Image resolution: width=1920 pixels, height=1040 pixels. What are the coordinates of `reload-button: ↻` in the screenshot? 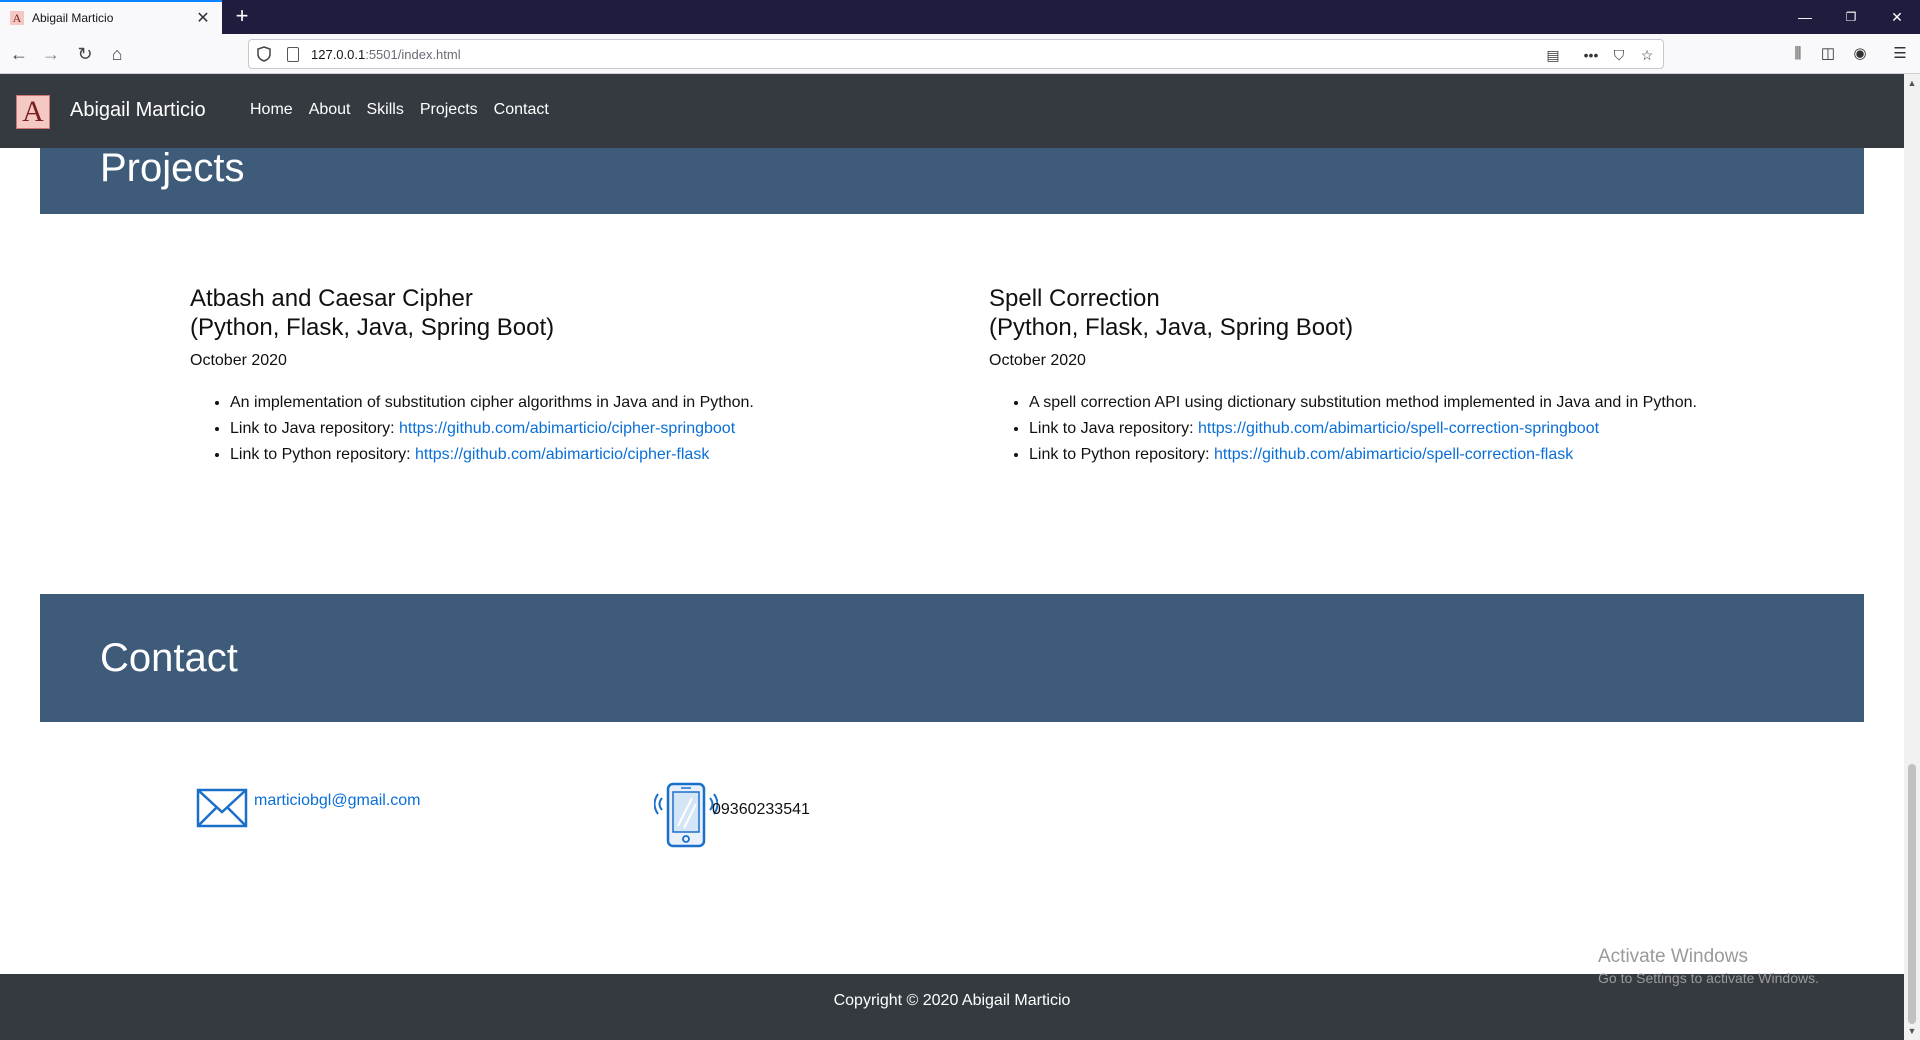 It's located at (85, 54).